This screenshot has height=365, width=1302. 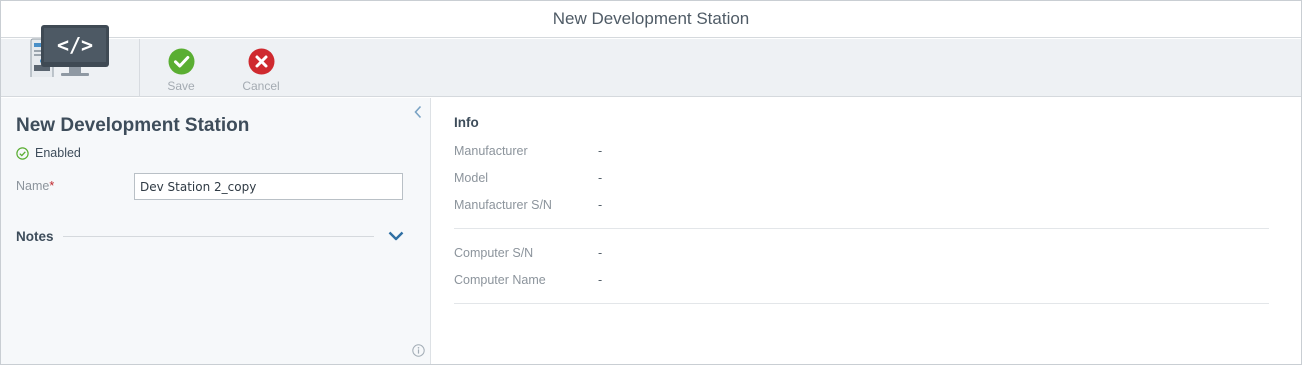 What do you see at coordinates (181, 86) in the screenshot?
I see `save-label: Save` at bounding box center [181, 86].